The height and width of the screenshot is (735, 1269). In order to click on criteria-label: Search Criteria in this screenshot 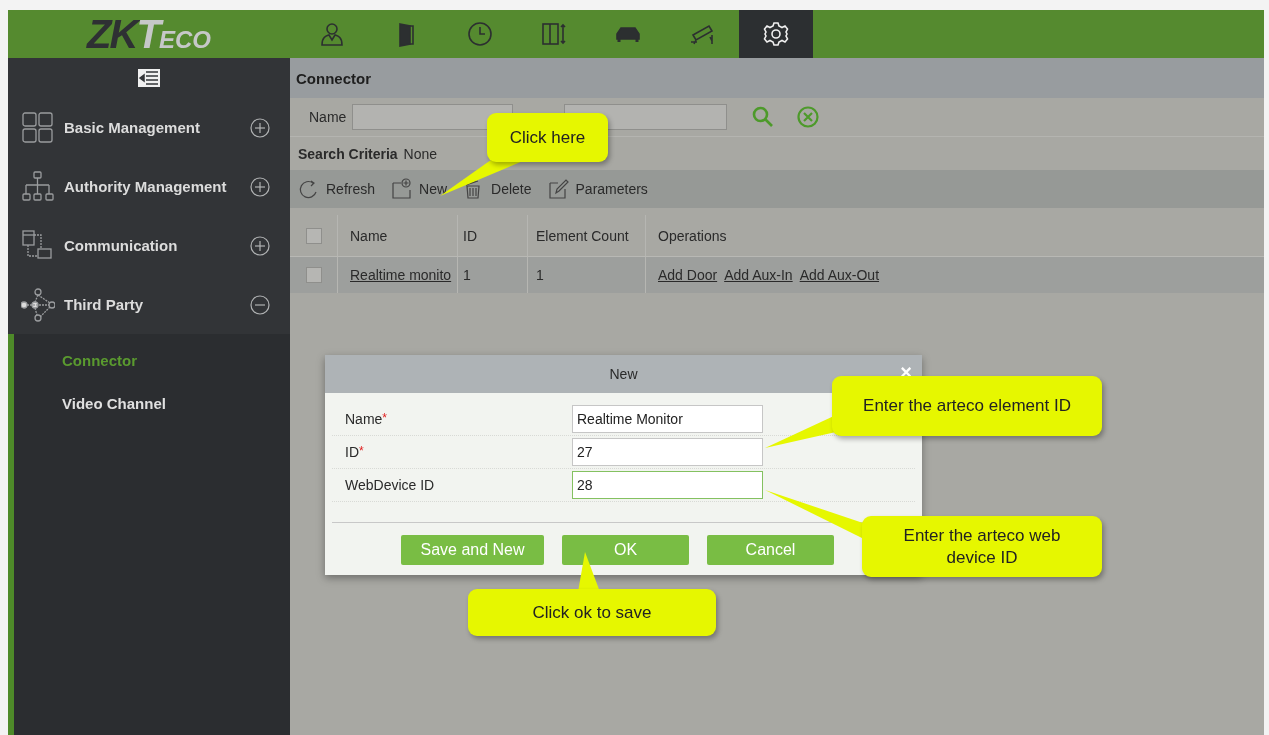, I will do `click(348, 153)`.